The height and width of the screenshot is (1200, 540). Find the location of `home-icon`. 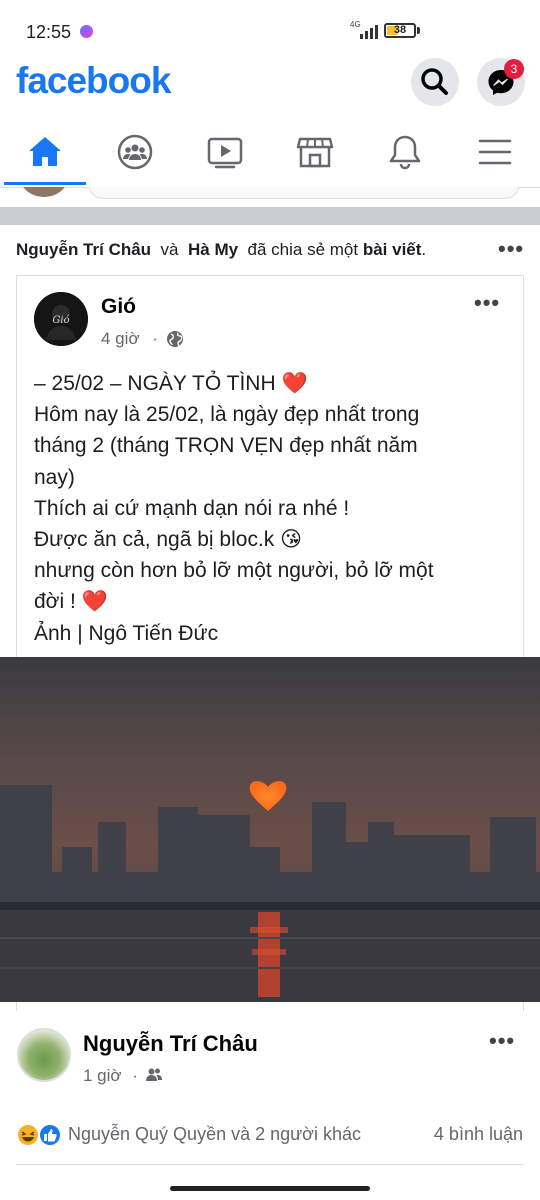

home-icon is located at coordinates (45, 151).